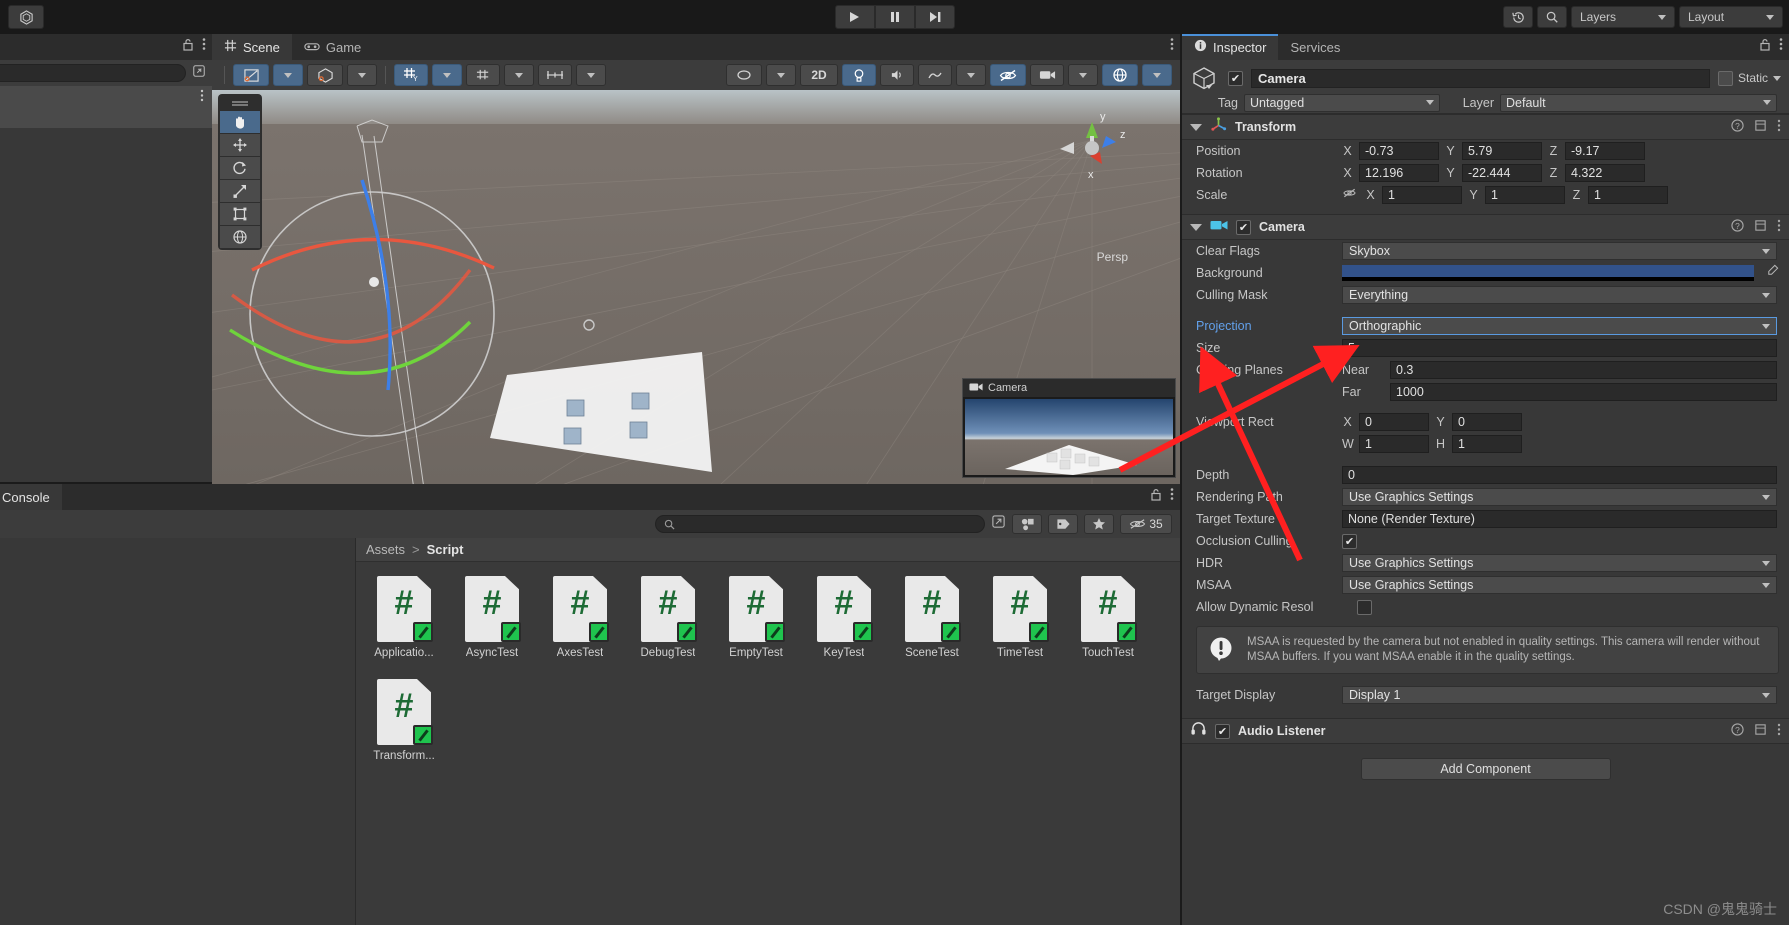  I want to click on tab-console: Console, so click(31, 497).